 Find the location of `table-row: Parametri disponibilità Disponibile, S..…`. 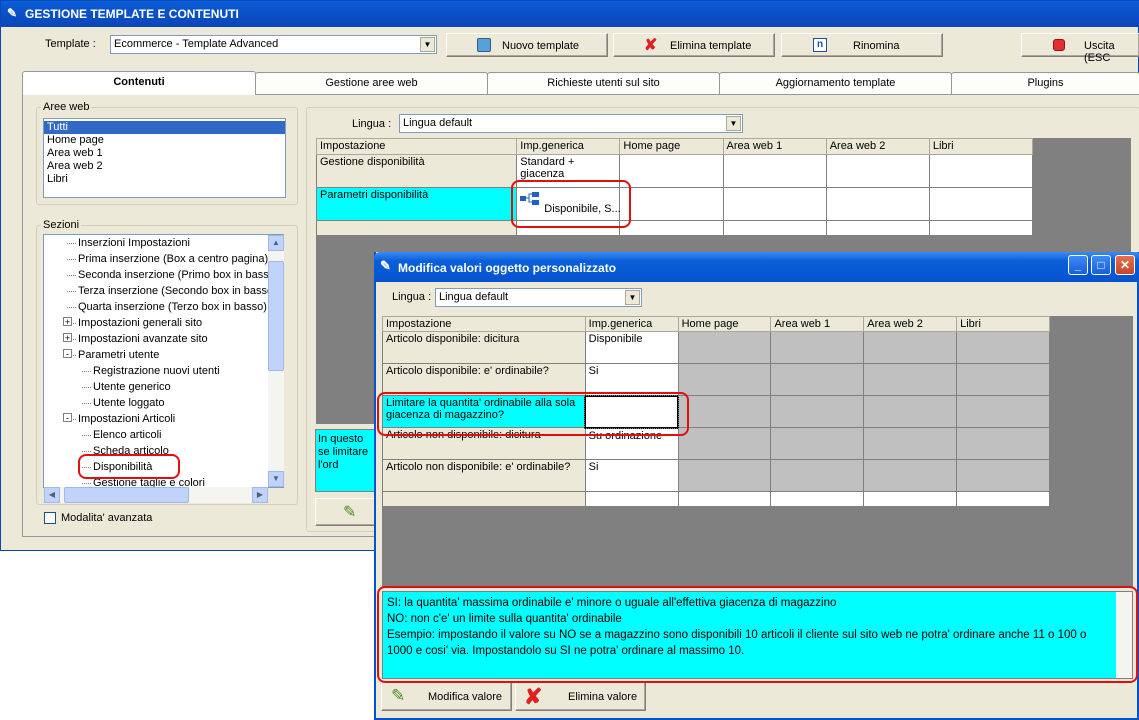

table-row: Parametri disponibilità Disponibile, S..… is located at coordinates (674, 204).